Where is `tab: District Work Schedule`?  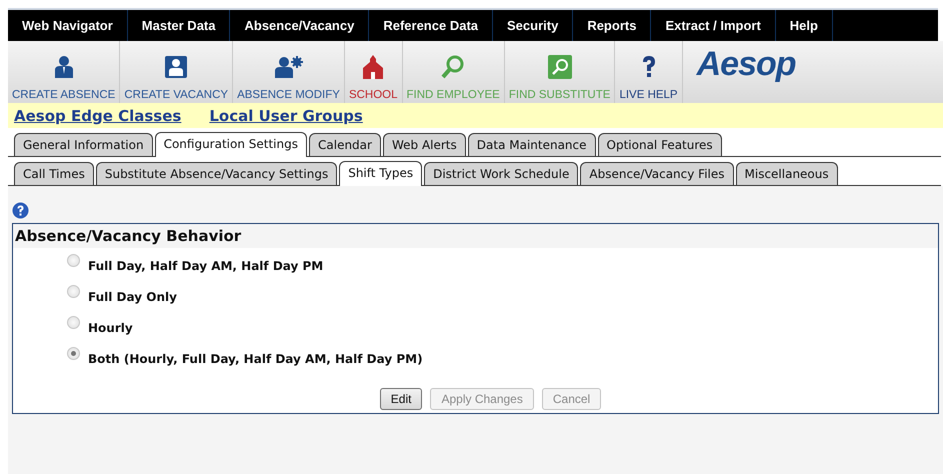 tab: District Work Schedule is located at coordinates (501, 173).